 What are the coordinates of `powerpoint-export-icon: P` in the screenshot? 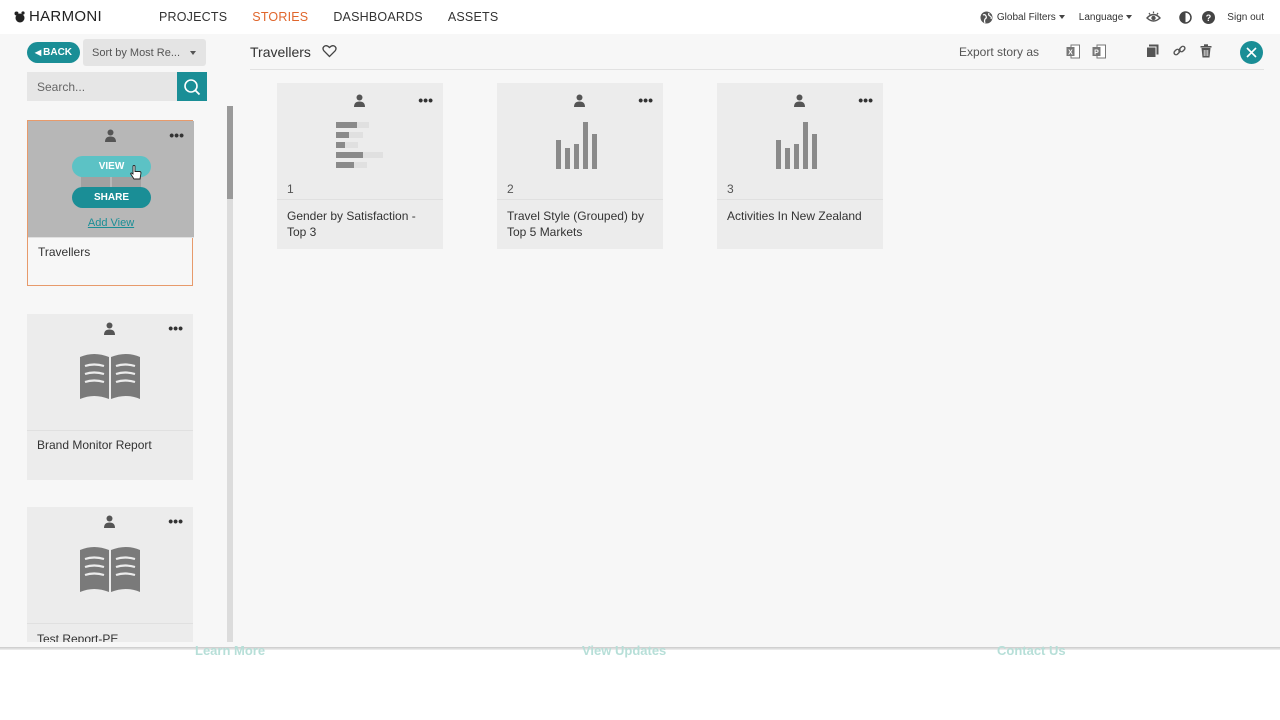 It's located at (1099, 51).